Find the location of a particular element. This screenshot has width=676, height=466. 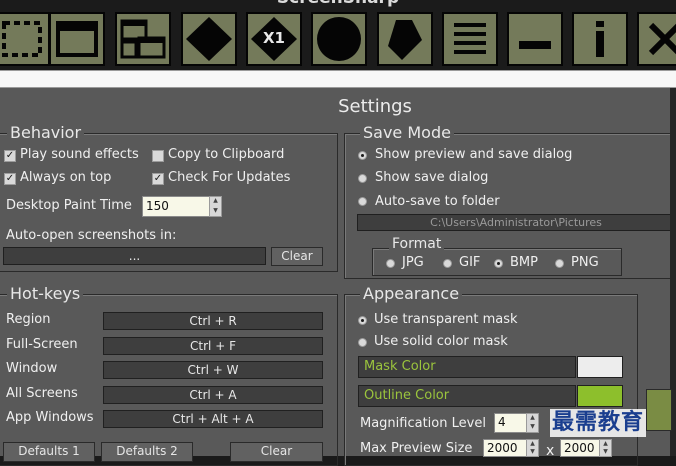

auto-save-folder-field: C:\Users\Administrator\Pictures is located at coordinates (516, 222).